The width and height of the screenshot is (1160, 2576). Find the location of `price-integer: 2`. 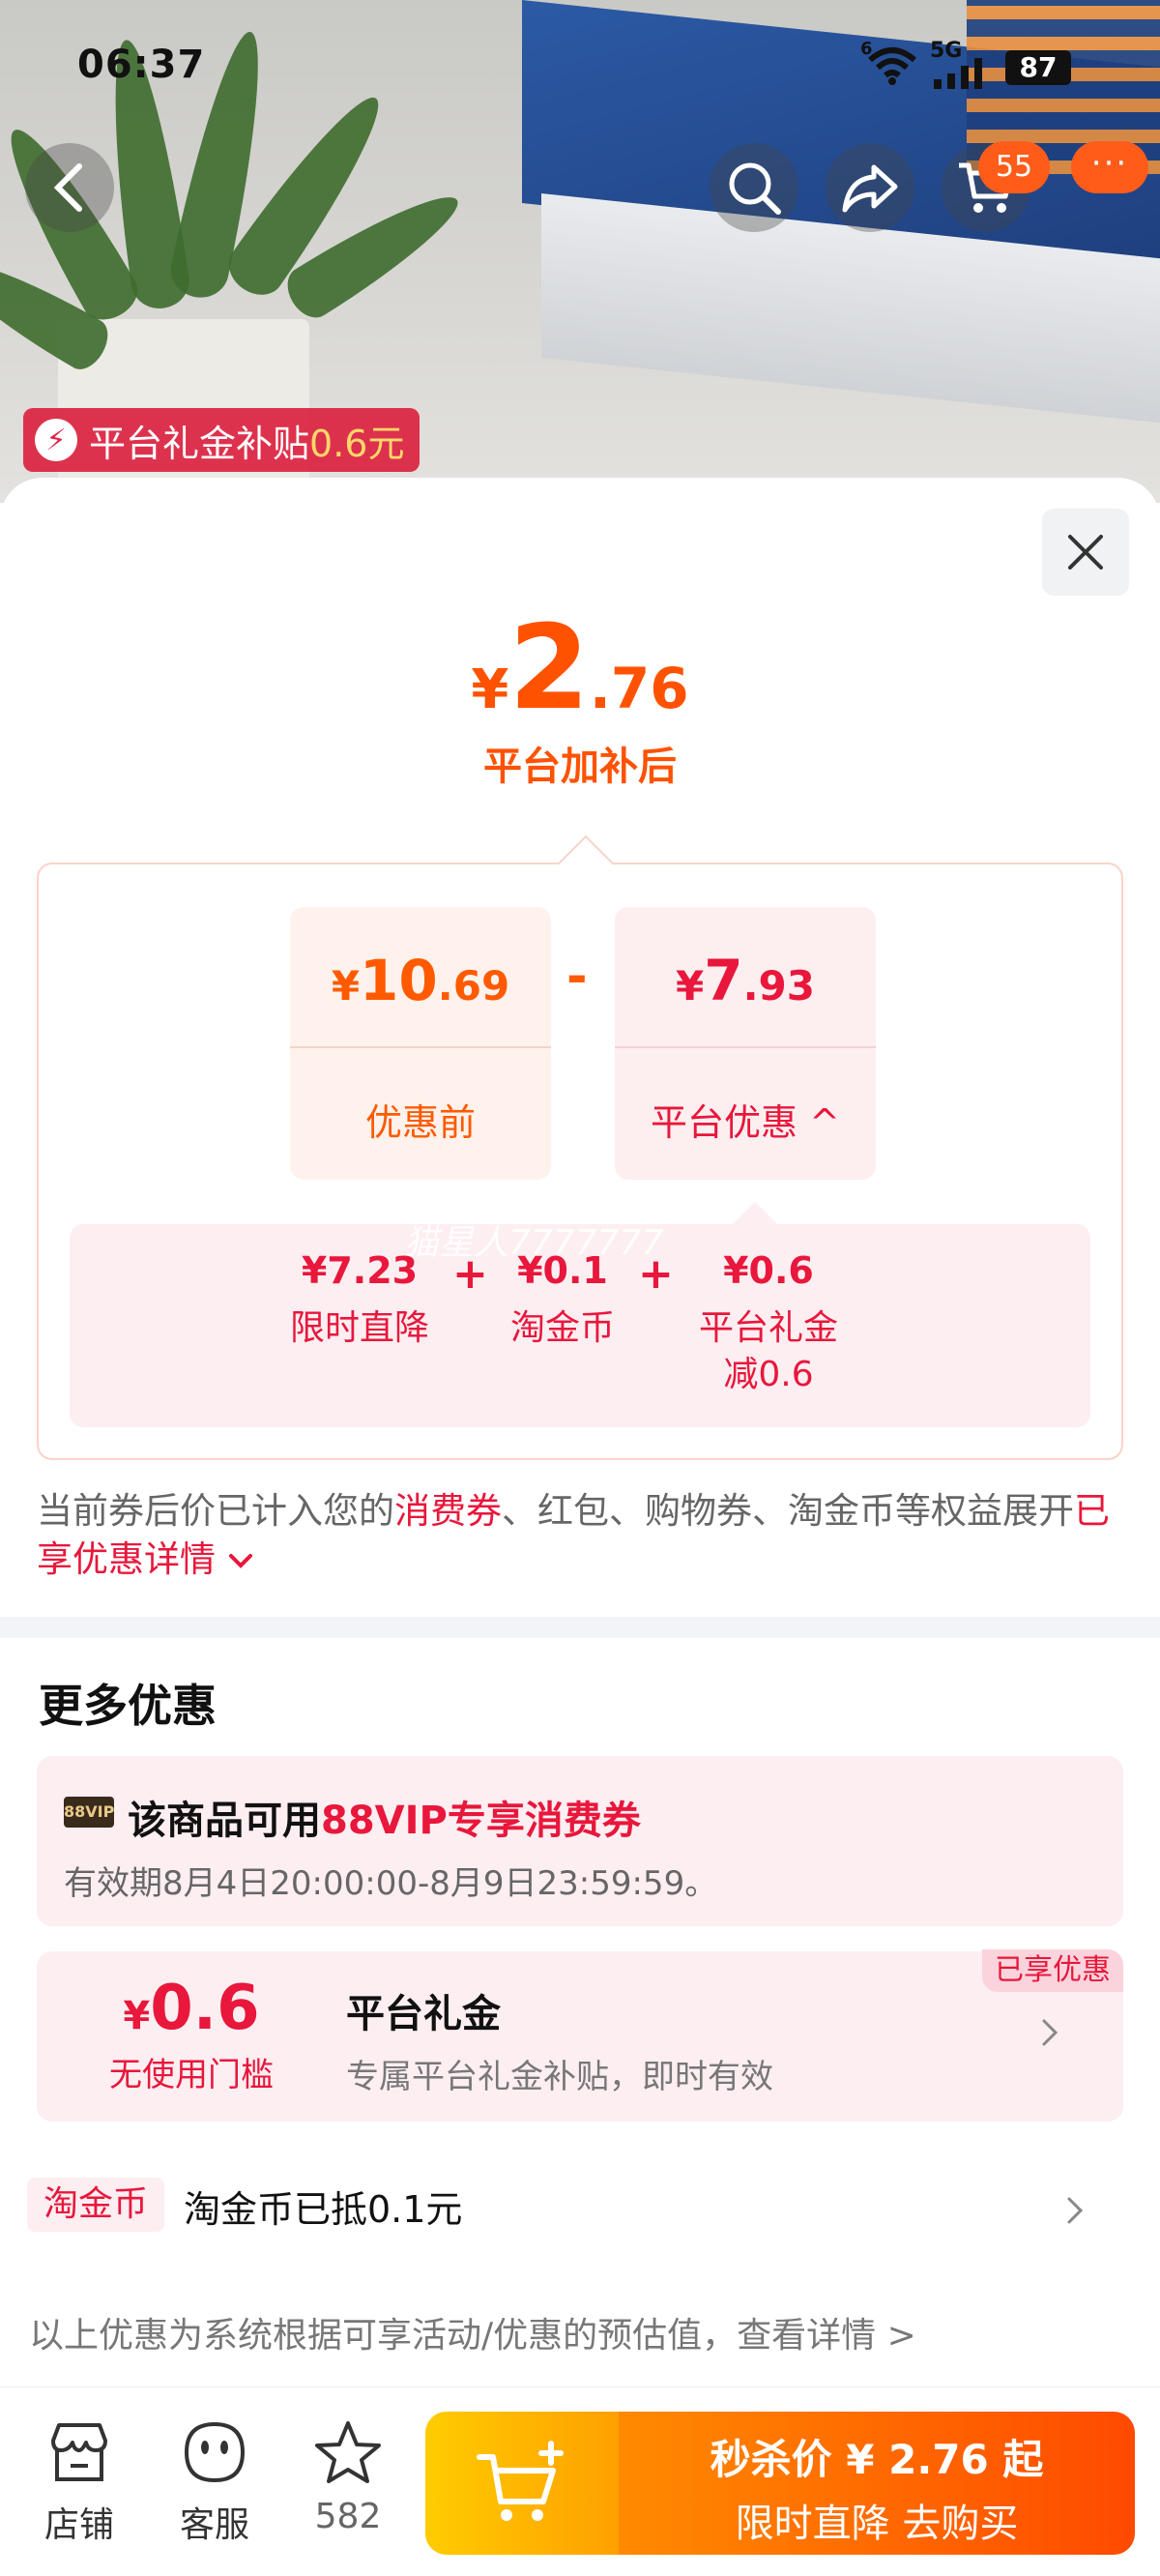

price-integer: 2 is located at coordinates (549, 668).